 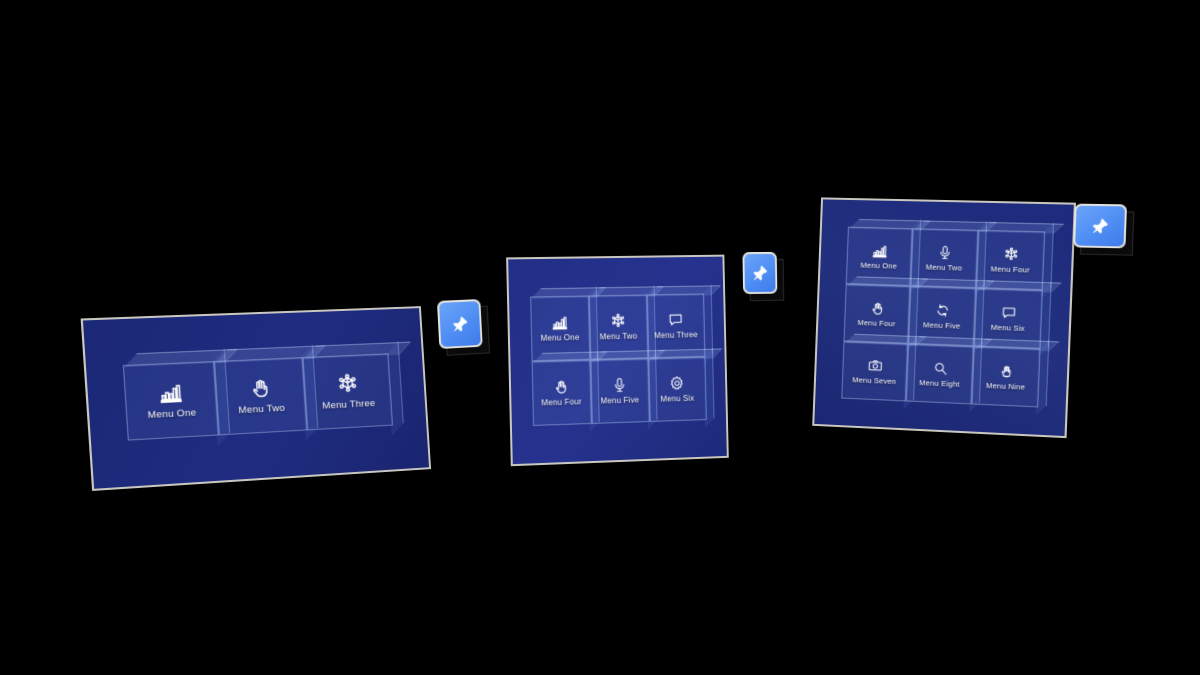 I want to click on menu-item-label: Menu Seven, so click(x=874, y=380).